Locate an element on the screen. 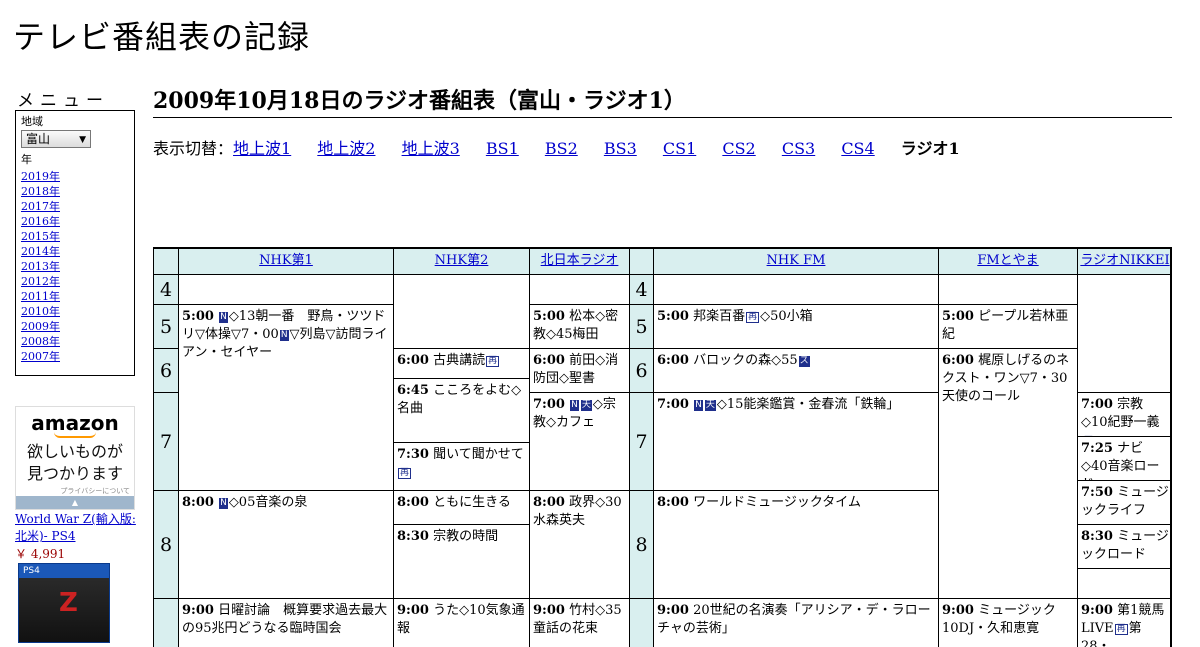  year-link-2017: 2017年 is located at coordinates (40, 206).